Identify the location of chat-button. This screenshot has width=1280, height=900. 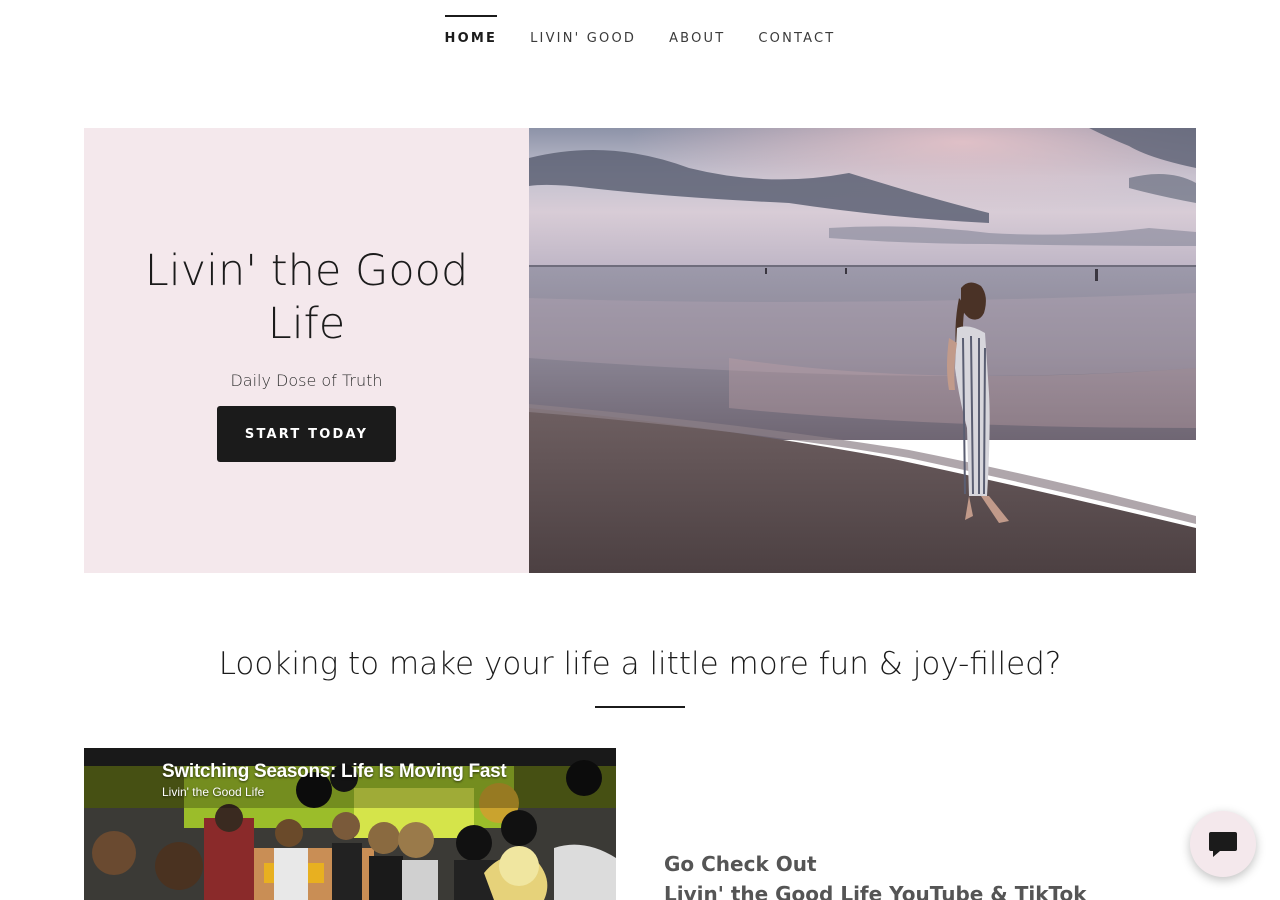
(1223, 844).